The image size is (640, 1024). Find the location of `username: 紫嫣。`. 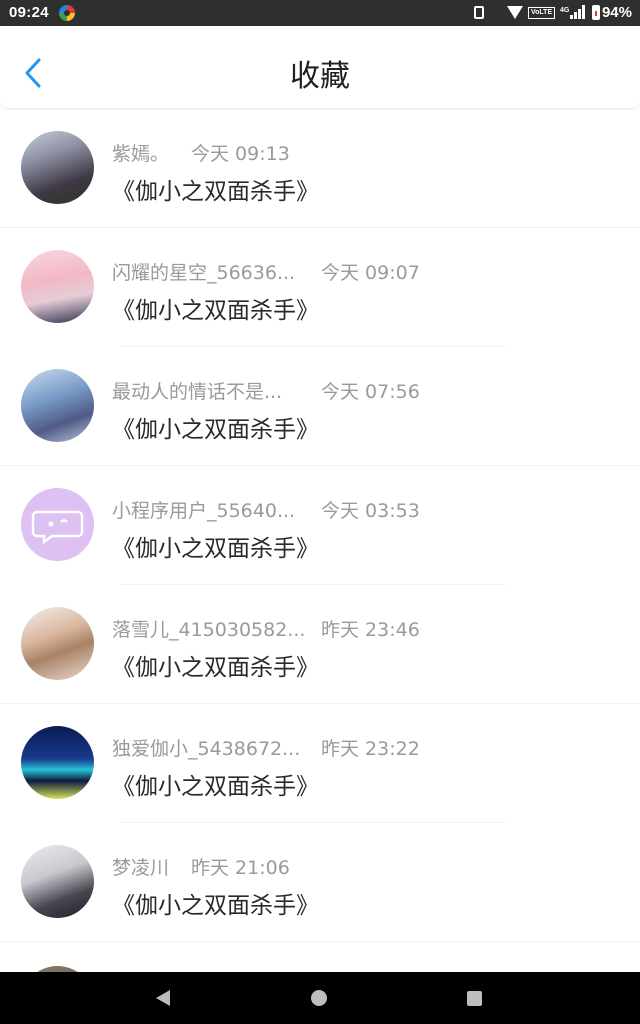

username: 紫嫣。 is located at coordinates (141, 154).